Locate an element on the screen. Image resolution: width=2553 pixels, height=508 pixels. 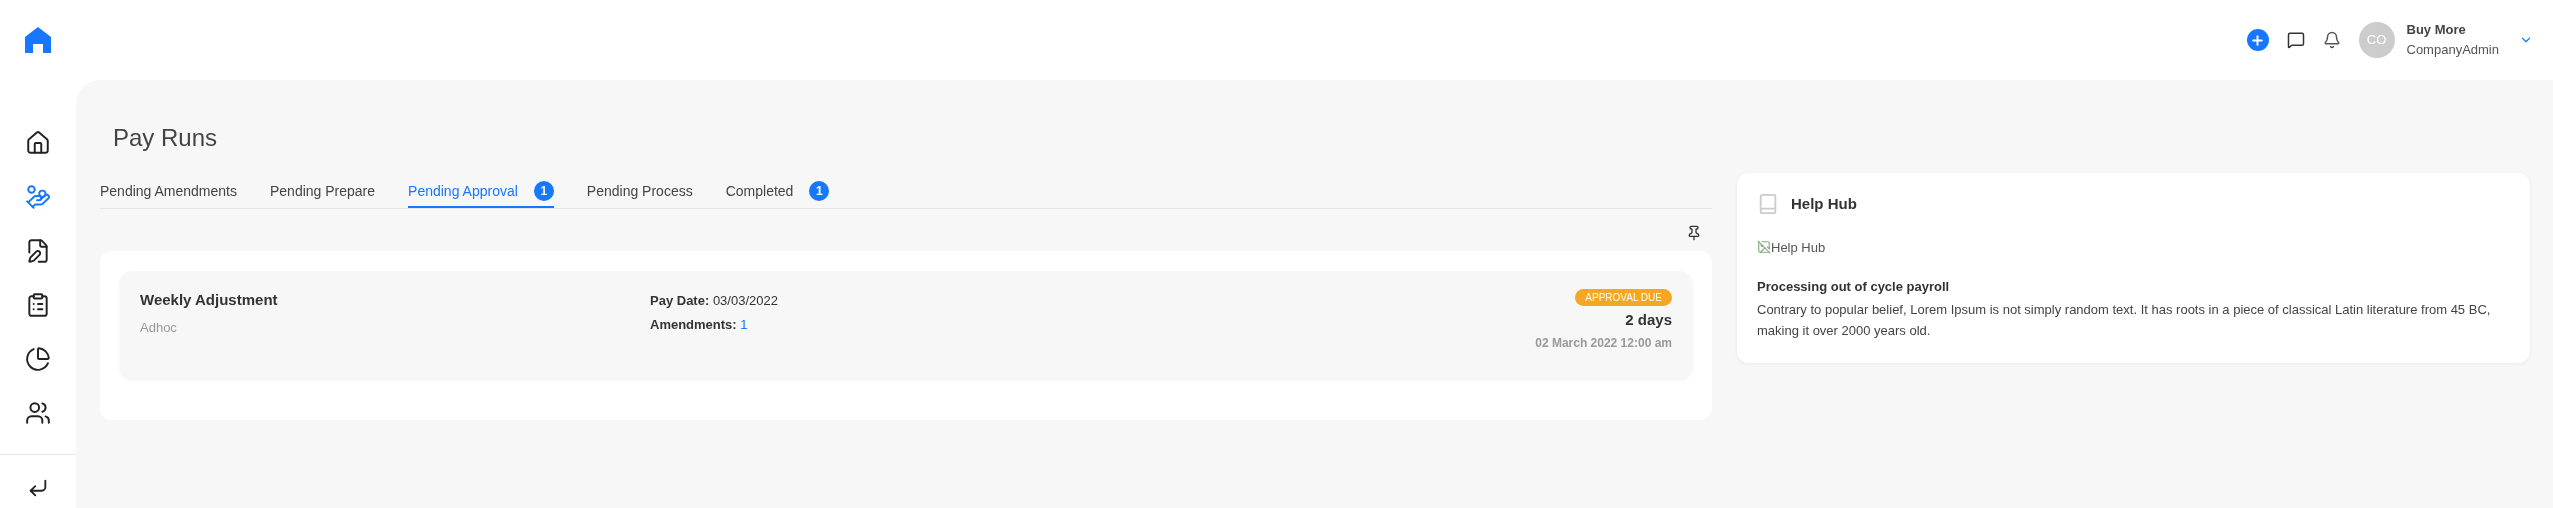
due-date: 02 March 2022 12:00 am is located at coordinates (1603, 343).